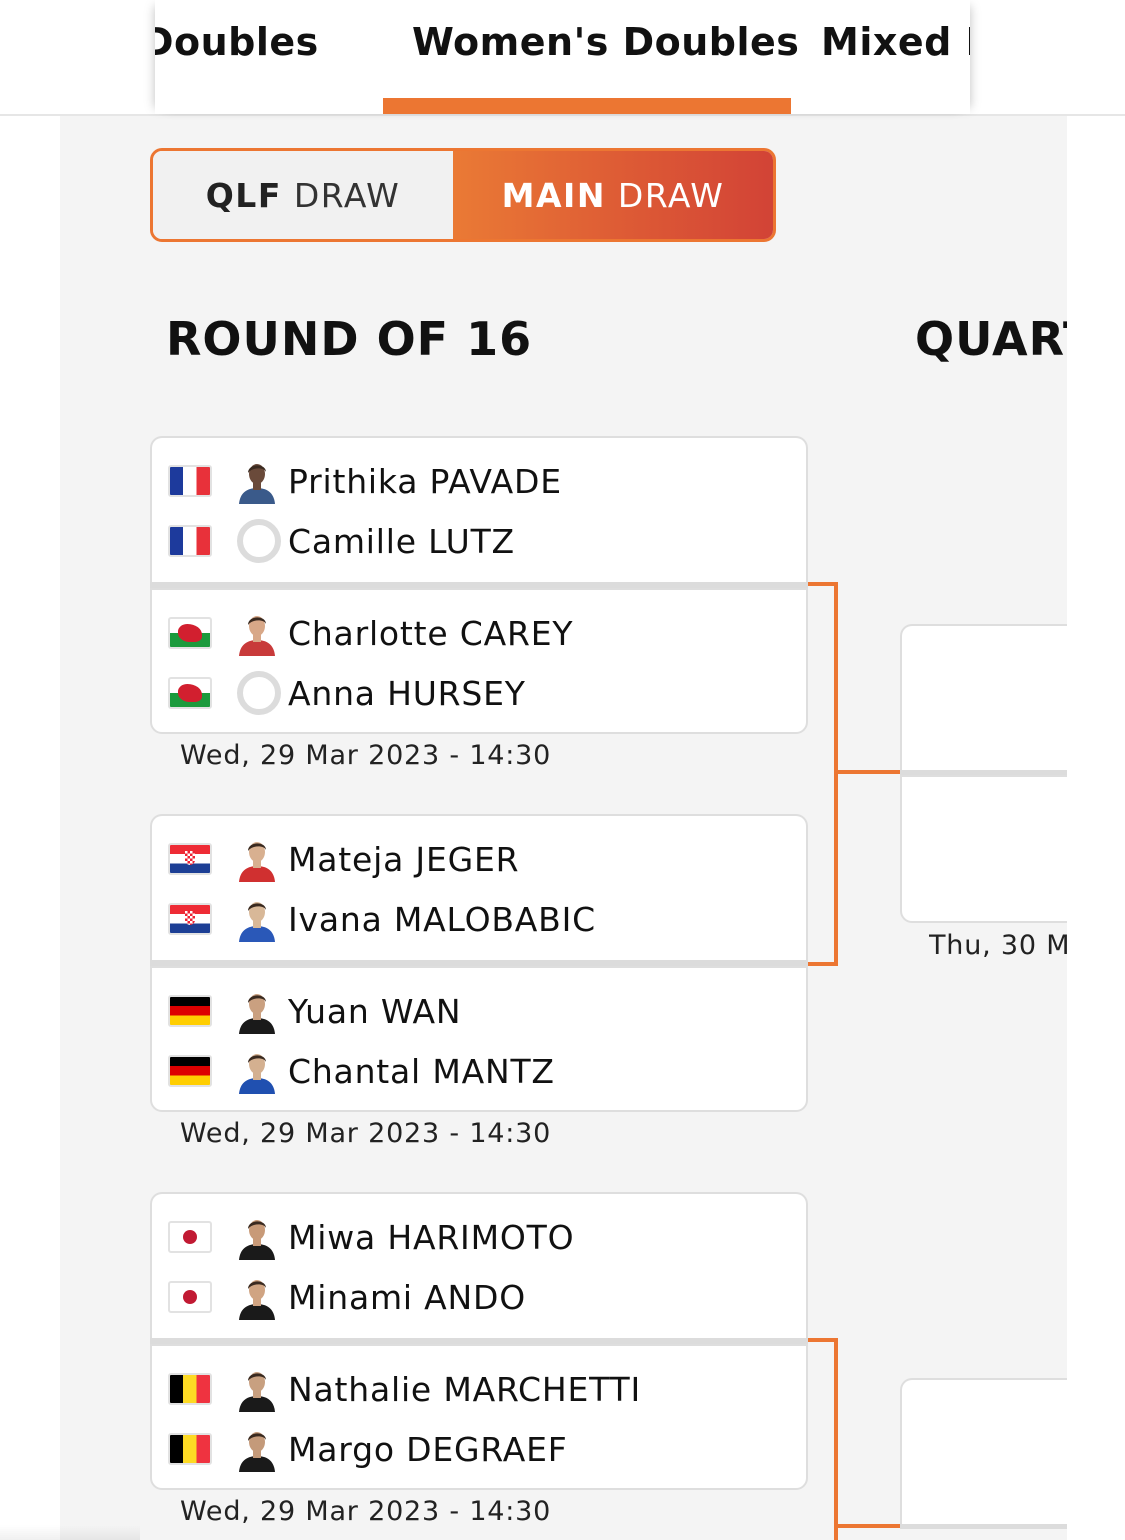 Image resolution: width=1125 pixels, height=1540 pixels. What do you see at coordinates (243, 195) in the screenshot?
I see `qlf-draw-prefix: QLF` at bounding box center [243, 195].